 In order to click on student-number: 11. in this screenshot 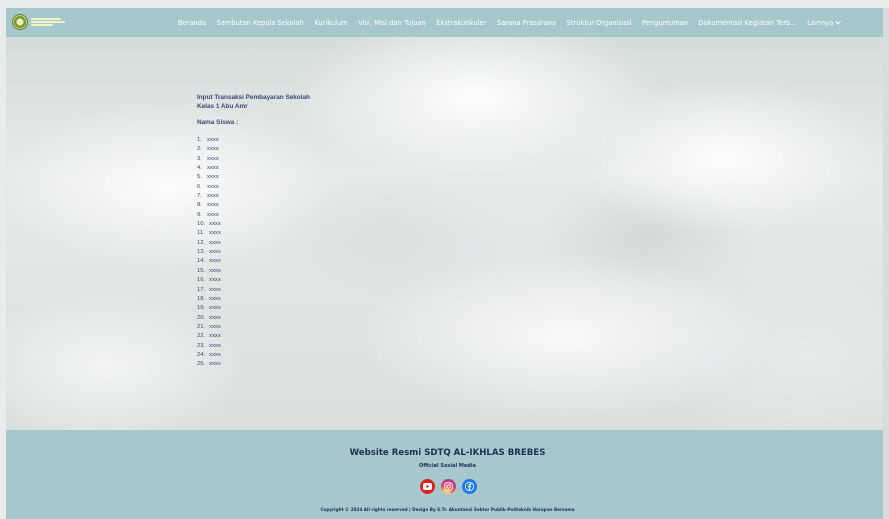, I will do `click(201, 233)`.